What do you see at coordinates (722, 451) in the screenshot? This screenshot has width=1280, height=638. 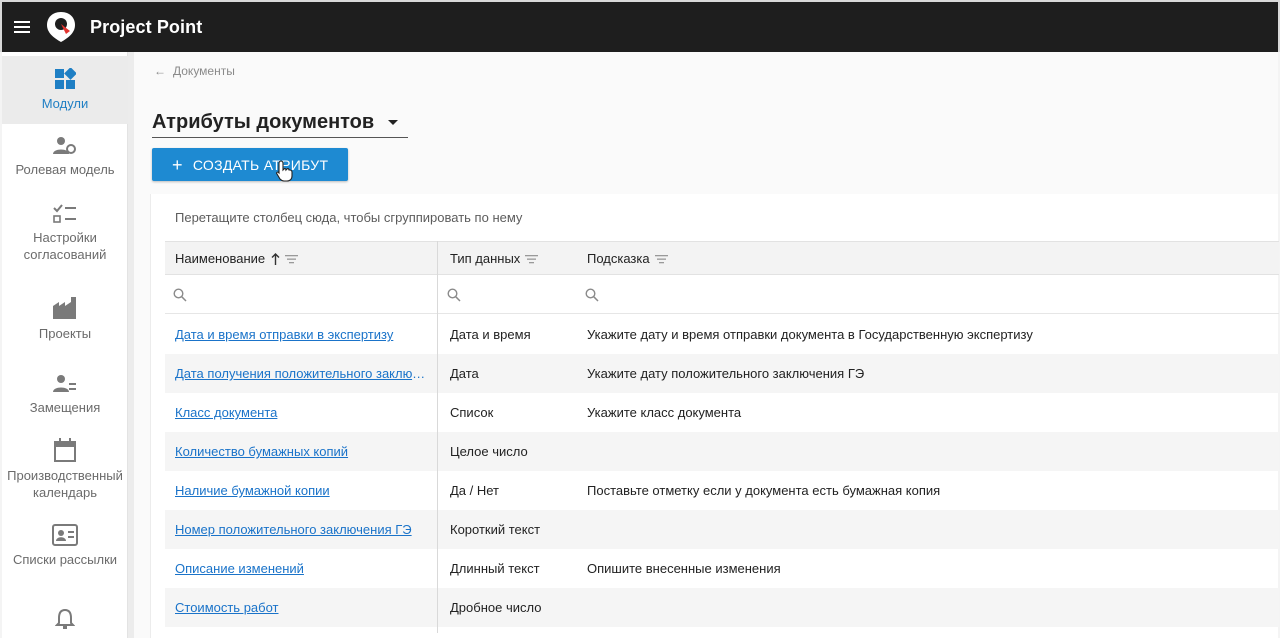 I see `table-row: Количество бумажных копий Целое число` at bounding box center [722, 451].